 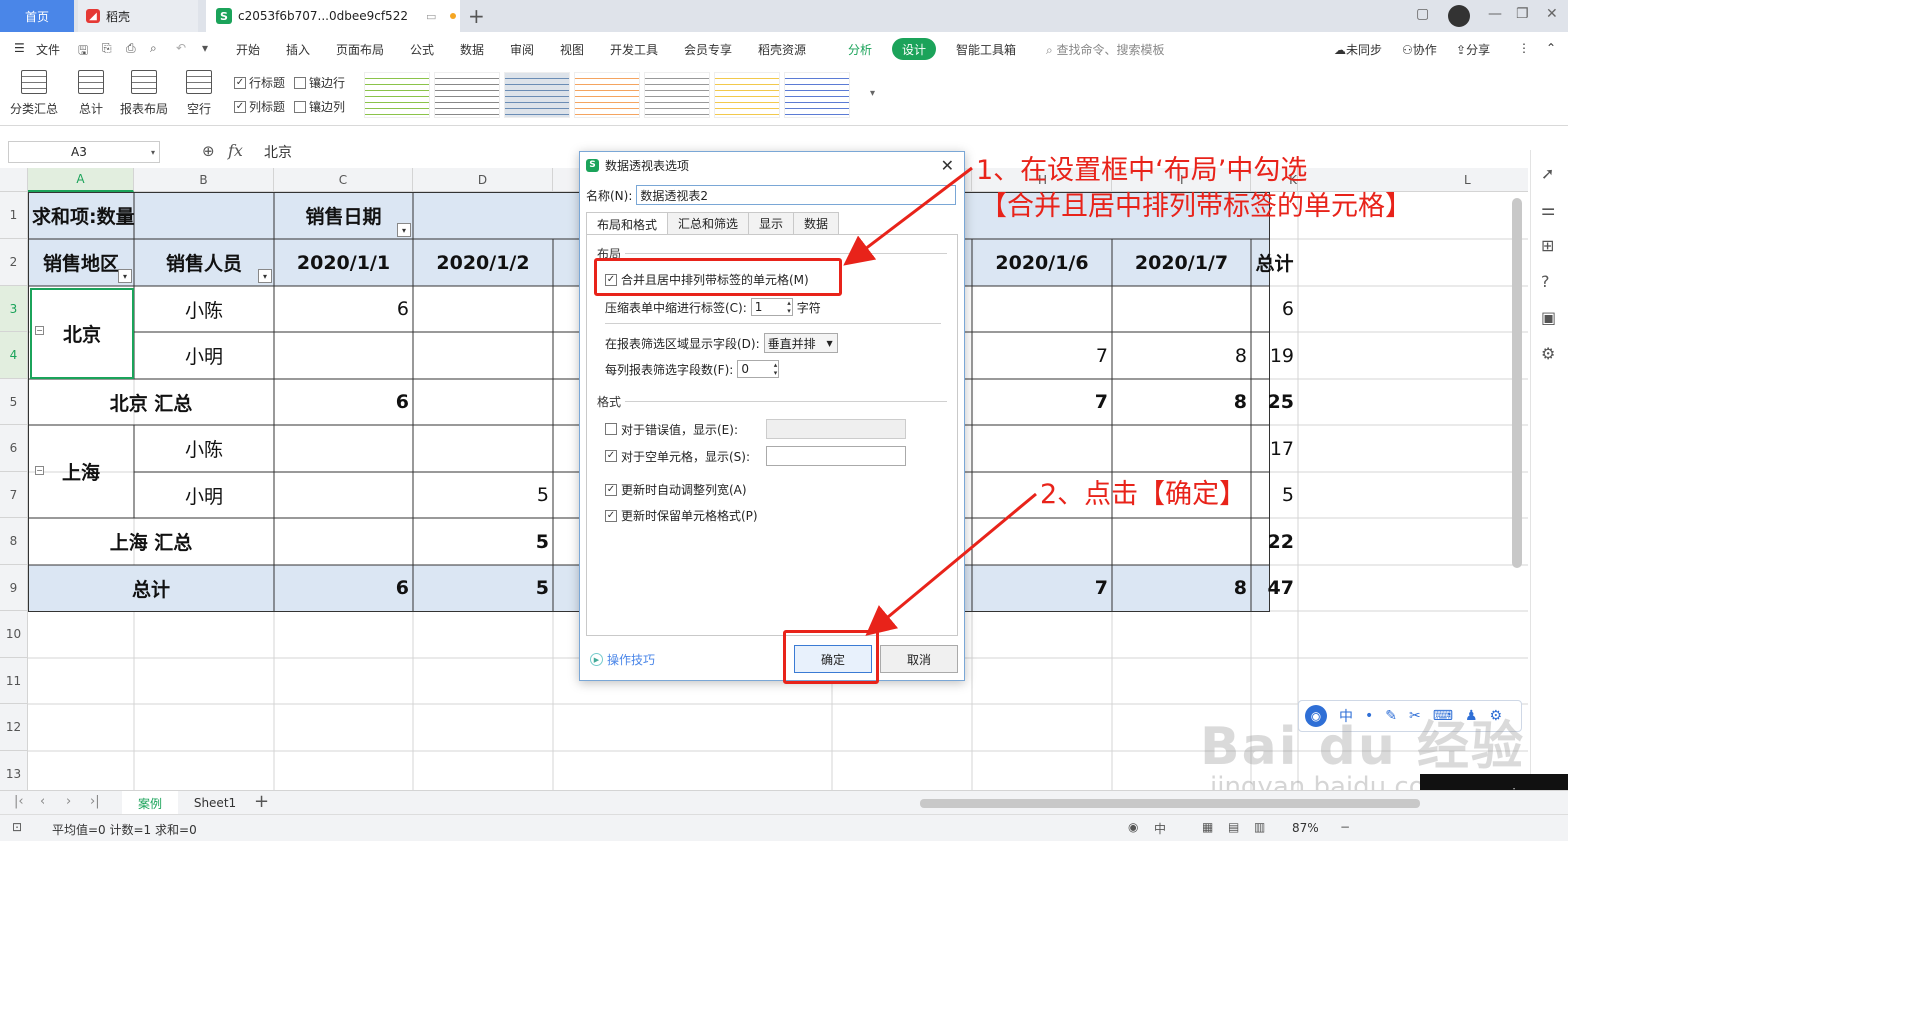 What do you see at coordinates (1207, 827) in the screenshot?
I see `normal-view-icon: ▦` at bounding box center [1207, 827].